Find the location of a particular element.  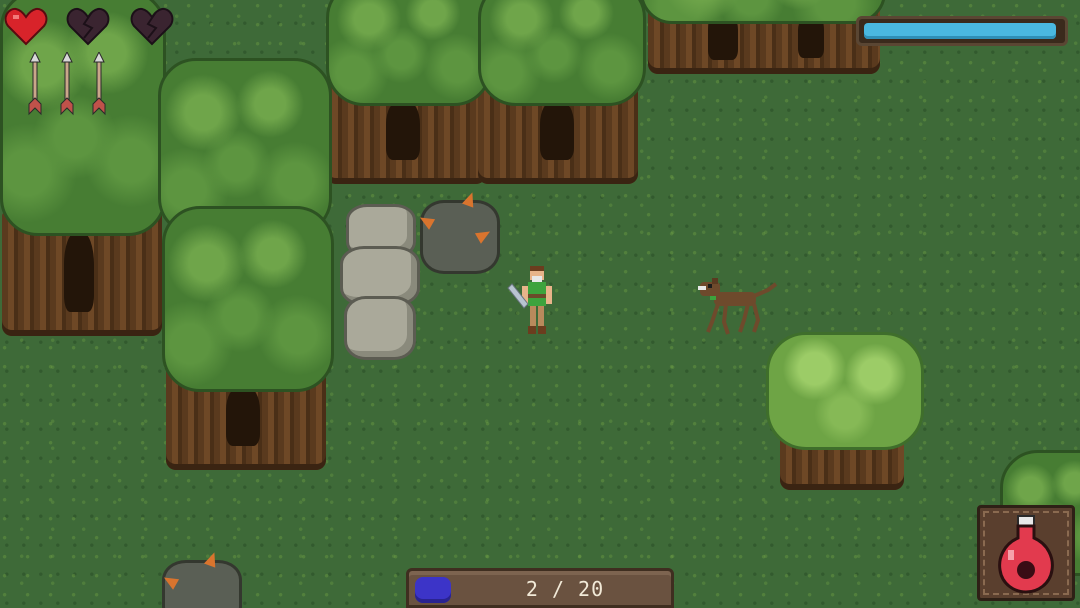

item-slot is located at coordinates (1026, 553).